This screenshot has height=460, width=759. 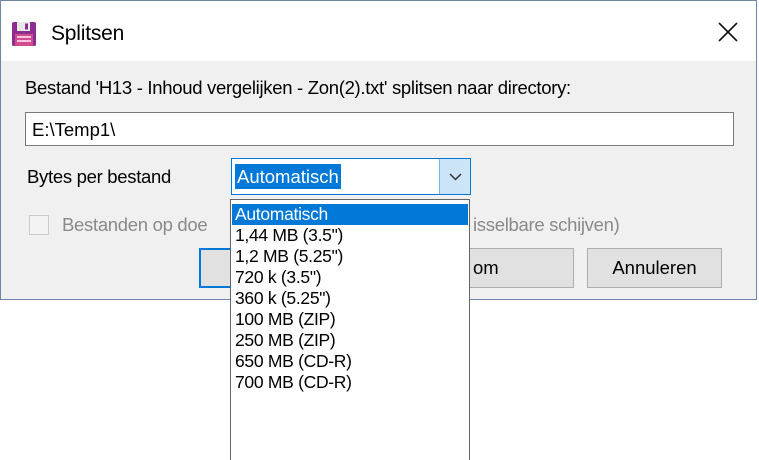 I want to click on dropdown-option: 250 MB (ZIP), so click(x=350, y=340).